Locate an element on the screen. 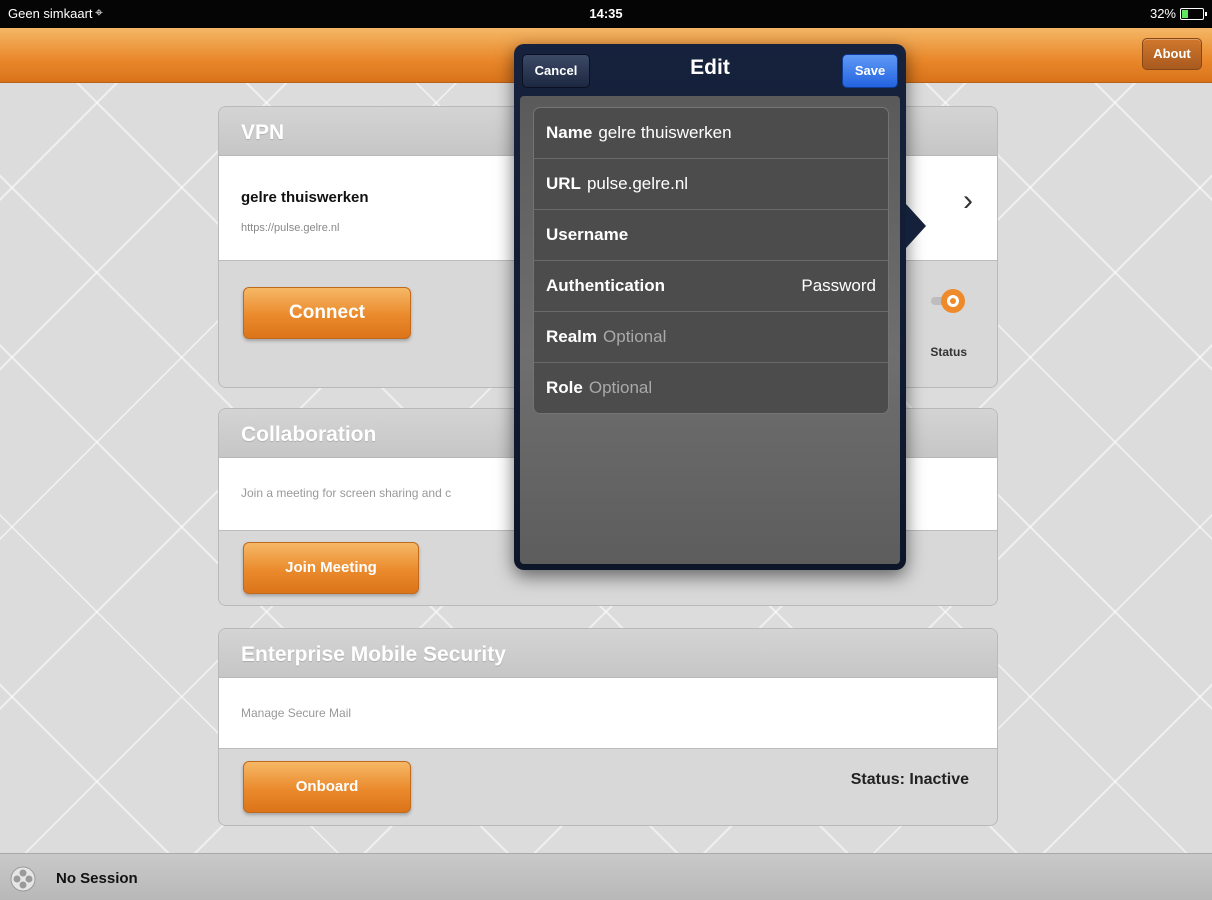 The width and height of the screenshot is (1212, 900). battery-indicator: 32% is located at coordinates (1178, 13).